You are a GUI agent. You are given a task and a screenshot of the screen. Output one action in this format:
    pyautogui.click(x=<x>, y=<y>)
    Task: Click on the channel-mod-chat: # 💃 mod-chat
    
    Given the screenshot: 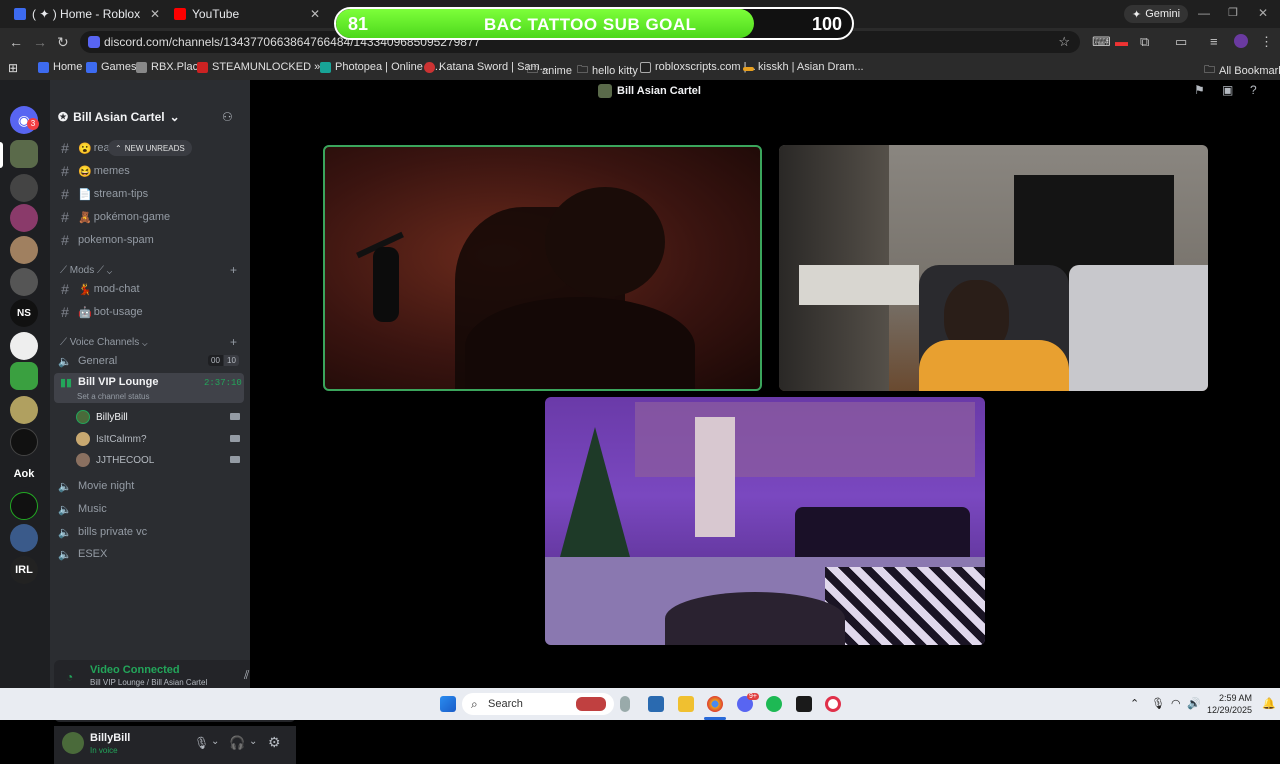 What is the action you would take?
    pyautogui.click(x=151, y=289)
    